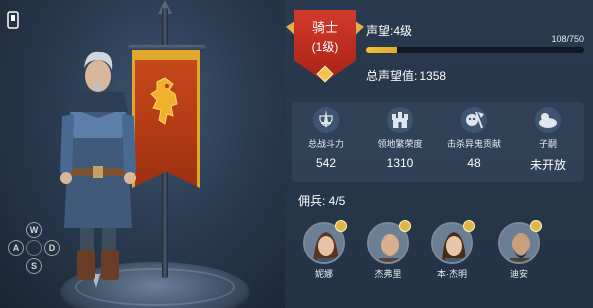 The width and height of the screenshot is (593, 308). I want to click on dpad-d-key: D, so click(52, 248).